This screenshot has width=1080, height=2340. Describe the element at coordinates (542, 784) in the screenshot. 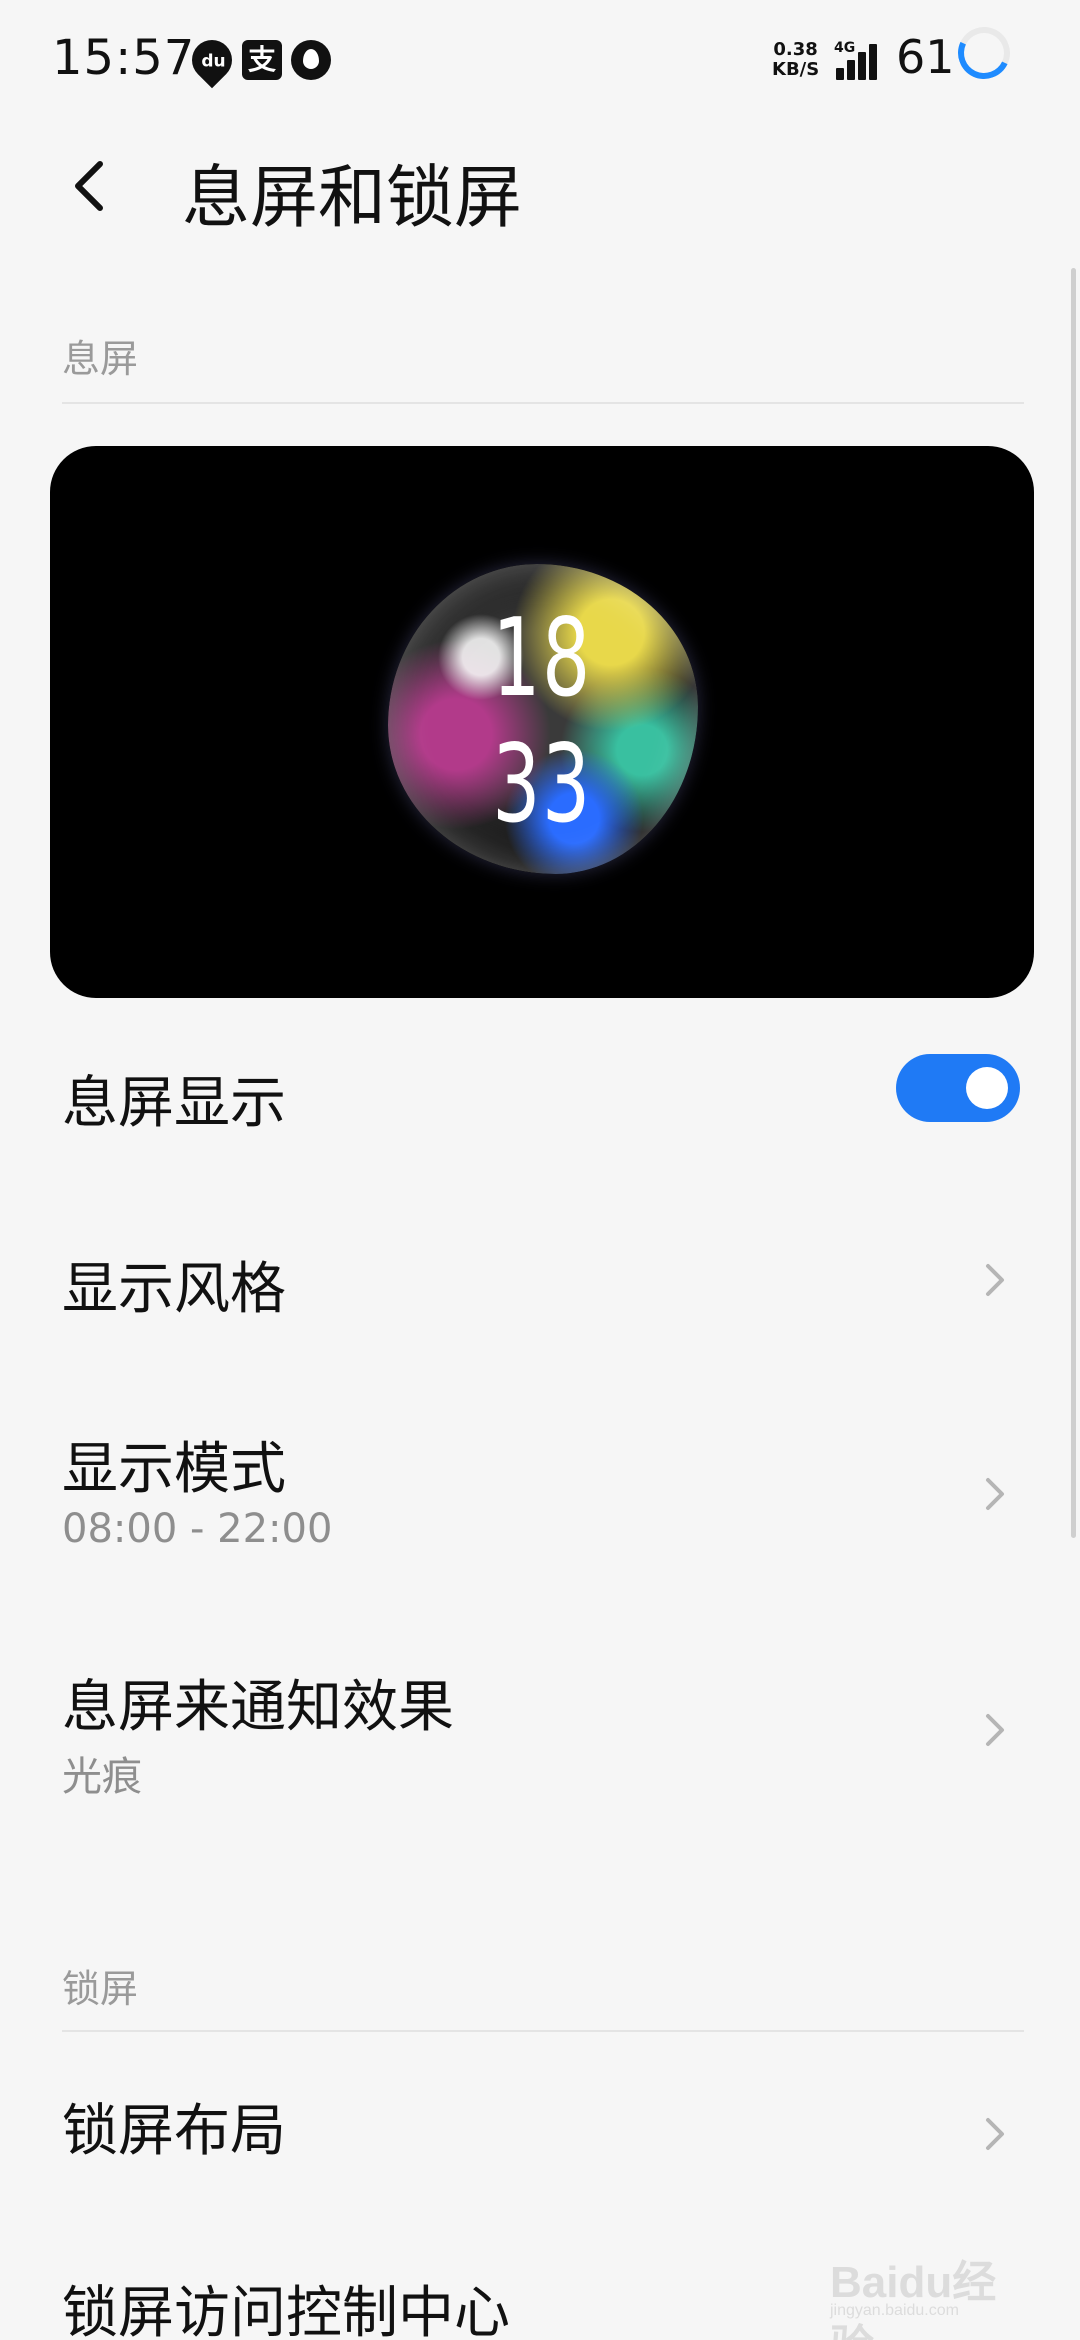

I see `aod-preview-minute: 33` at that location.